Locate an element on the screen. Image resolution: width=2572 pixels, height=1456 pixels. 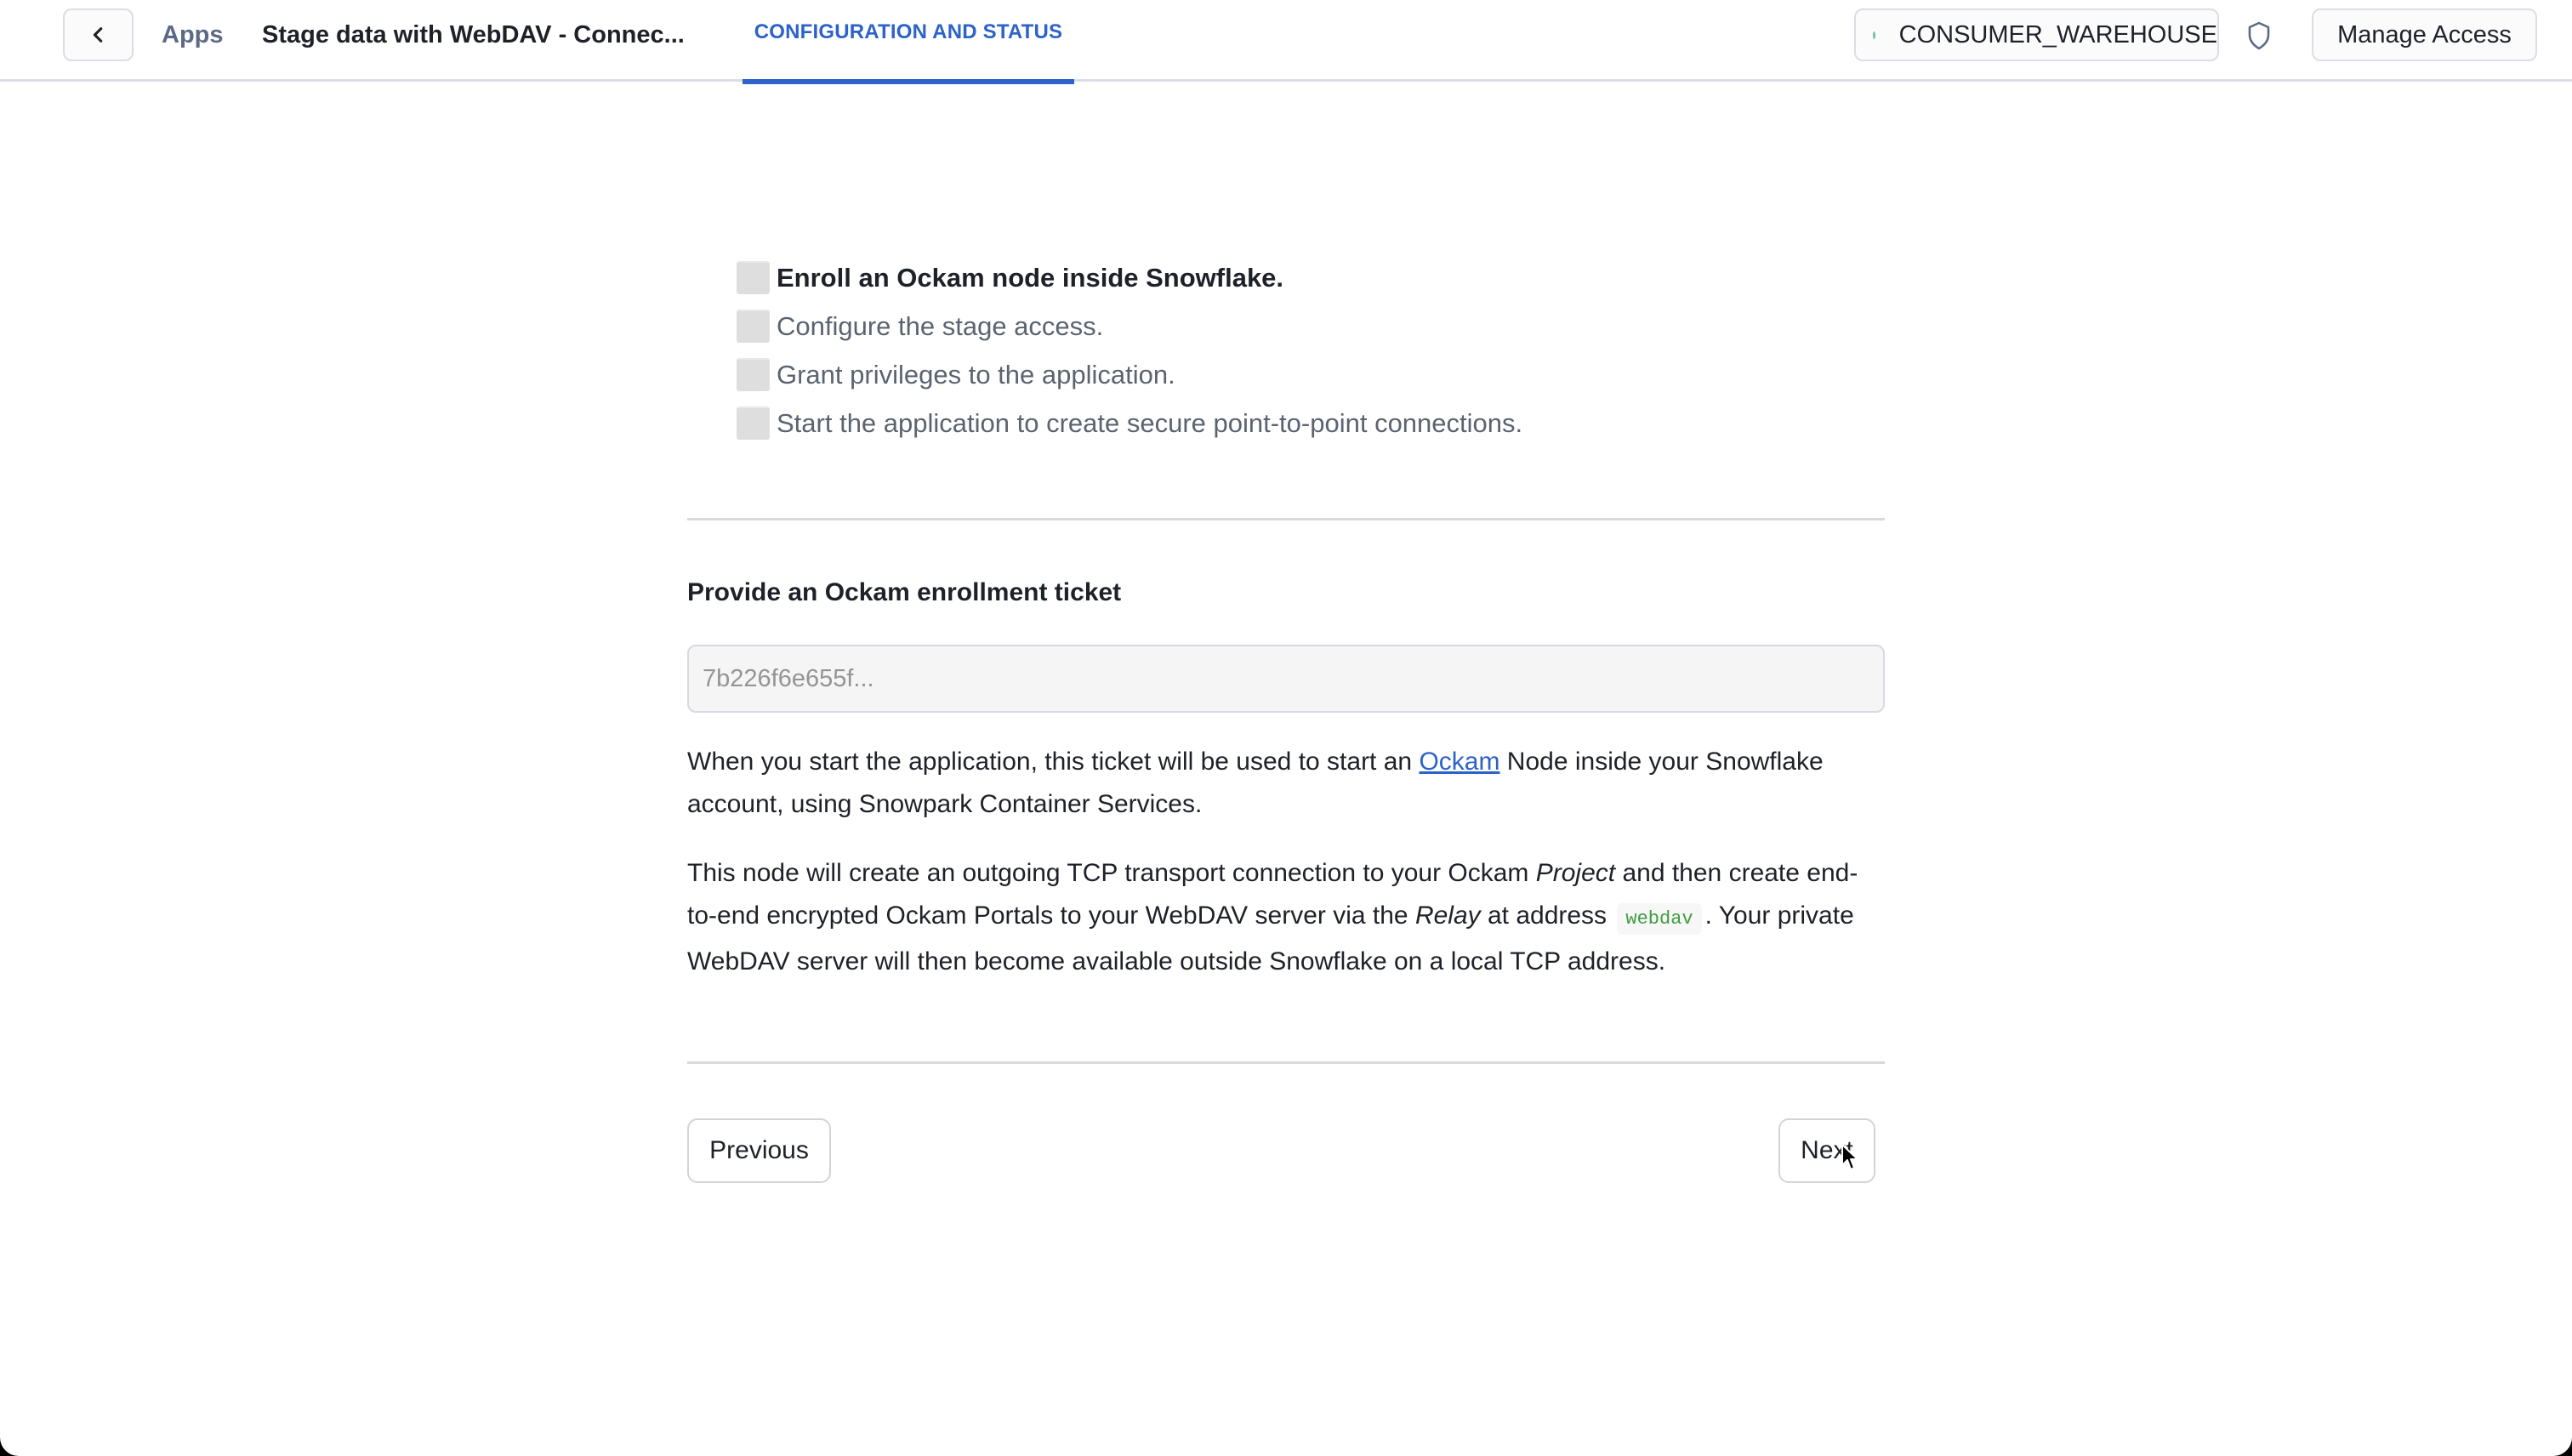
previous-button: Previous is located at coordinates (759, 1150).